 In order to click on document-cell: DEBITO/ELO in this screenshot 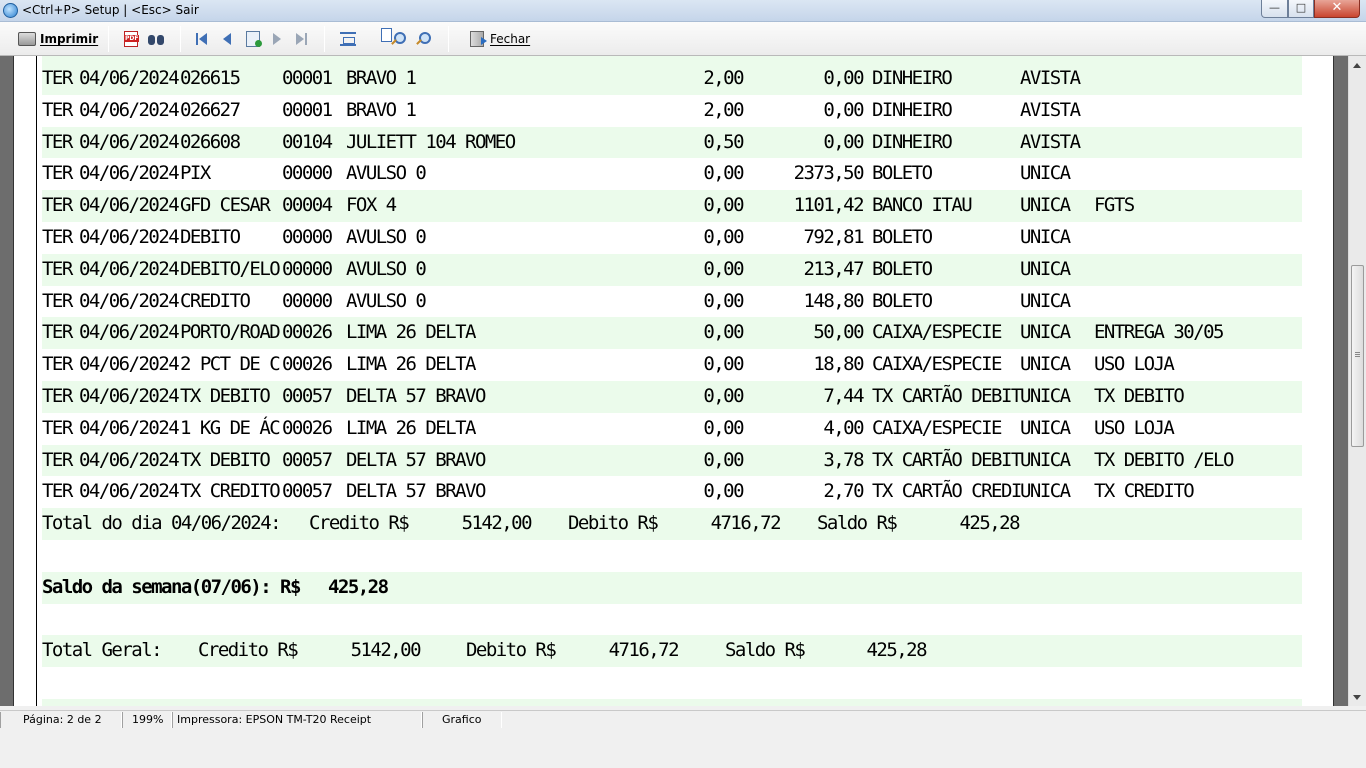, I will do `click(230, 268)`.